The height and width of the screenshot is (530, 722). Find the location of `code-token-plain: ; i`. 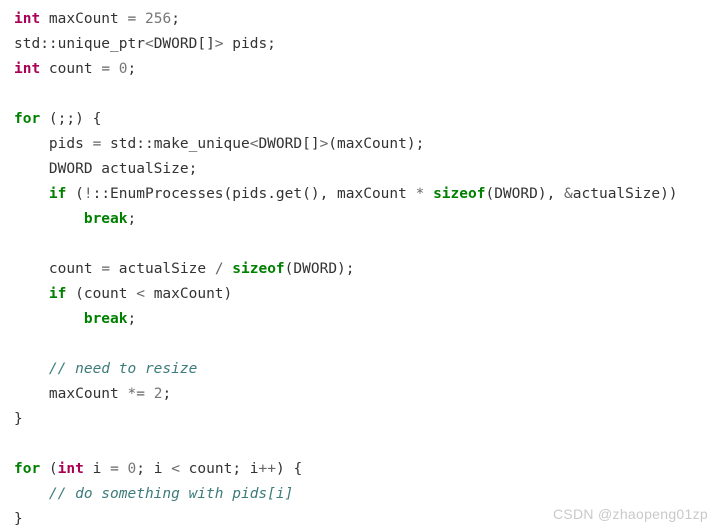

code-token-plain: ; i is located at coordinates (154, 469).